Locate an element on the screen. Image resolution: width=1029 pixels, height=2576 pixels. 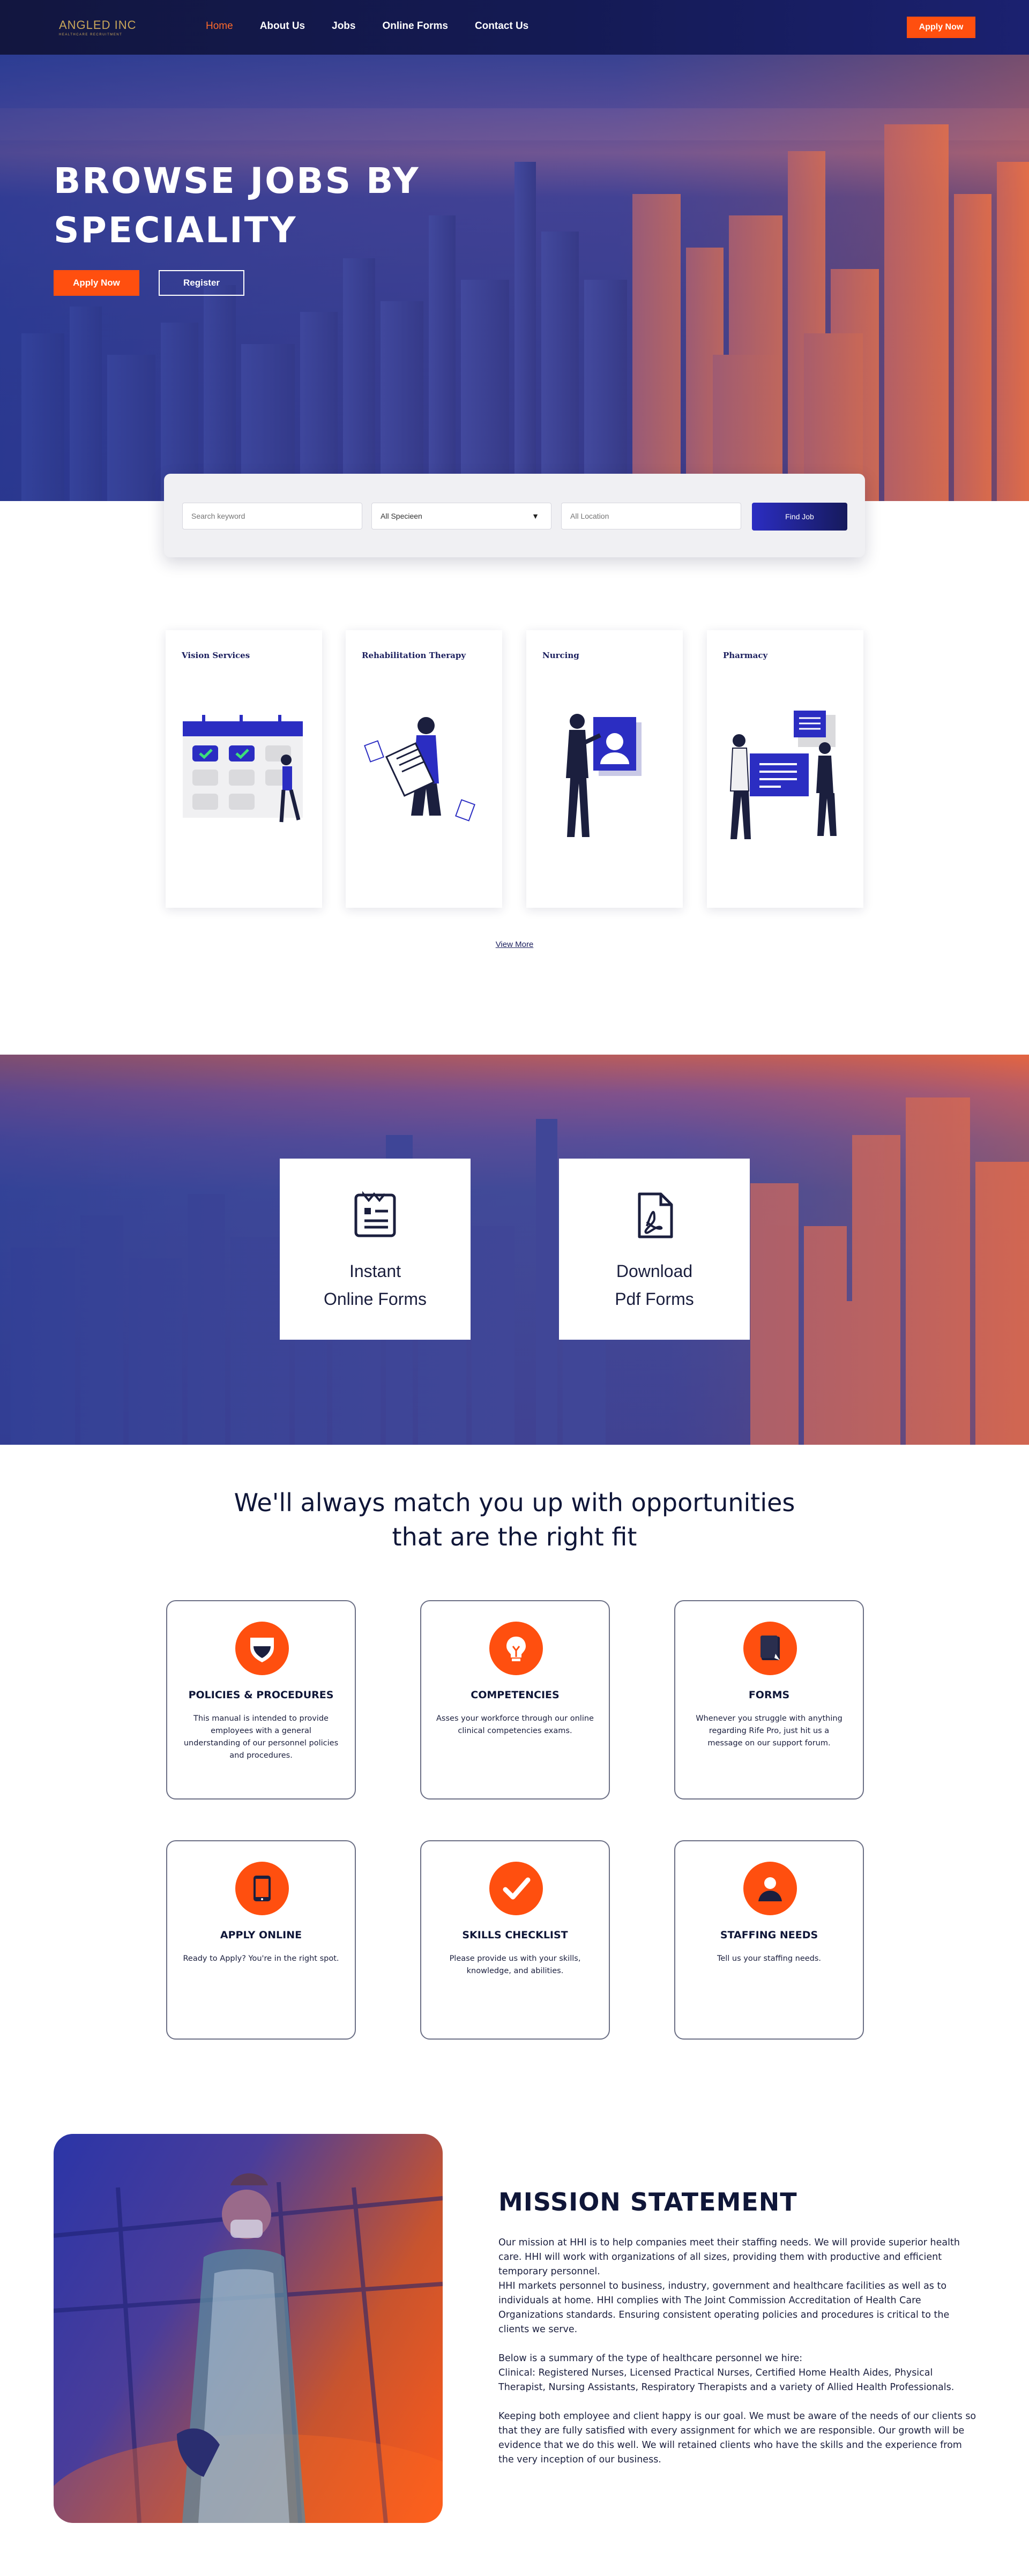
nav-apply-now-button: Apply Now is located at coordinates (941, 27).